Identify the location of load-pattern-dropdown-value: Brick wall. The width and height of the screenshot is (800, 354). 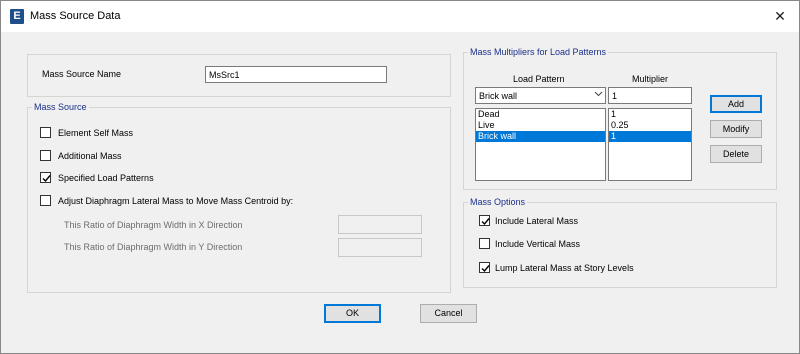
(498, 96).